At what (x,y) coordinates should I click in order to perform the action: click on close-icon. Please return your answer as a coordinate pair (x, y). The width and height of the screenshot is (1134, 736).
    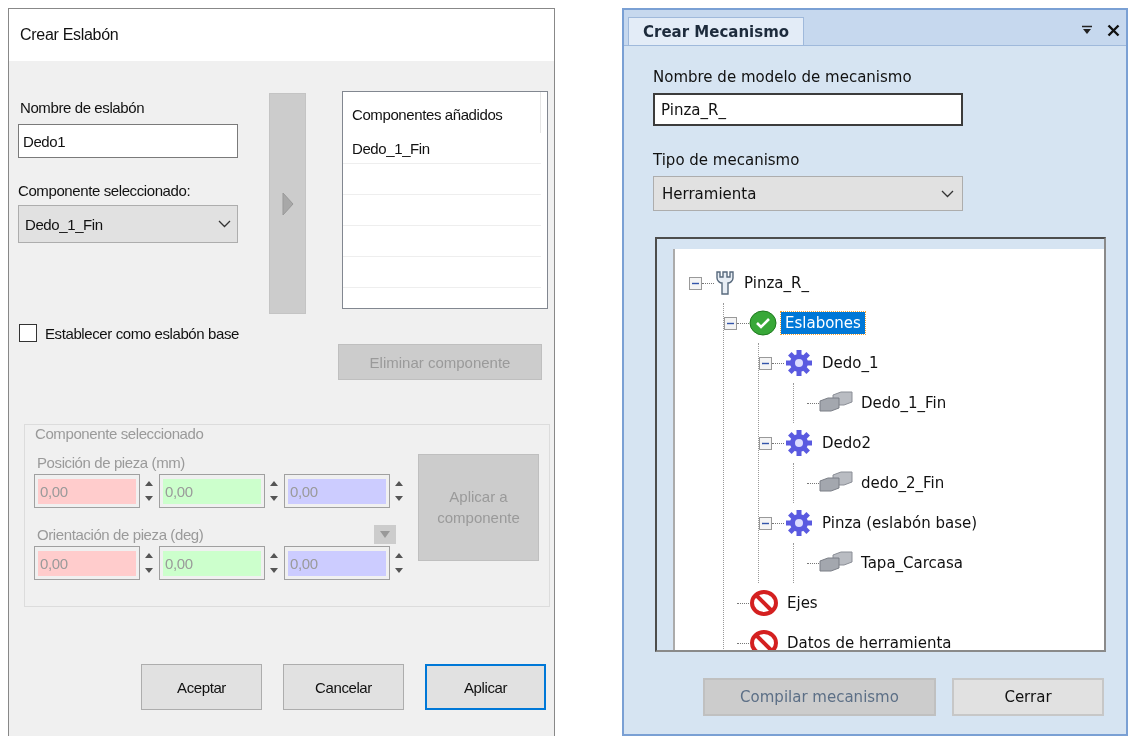
    Looking at the image, I should click on (1113, 30).